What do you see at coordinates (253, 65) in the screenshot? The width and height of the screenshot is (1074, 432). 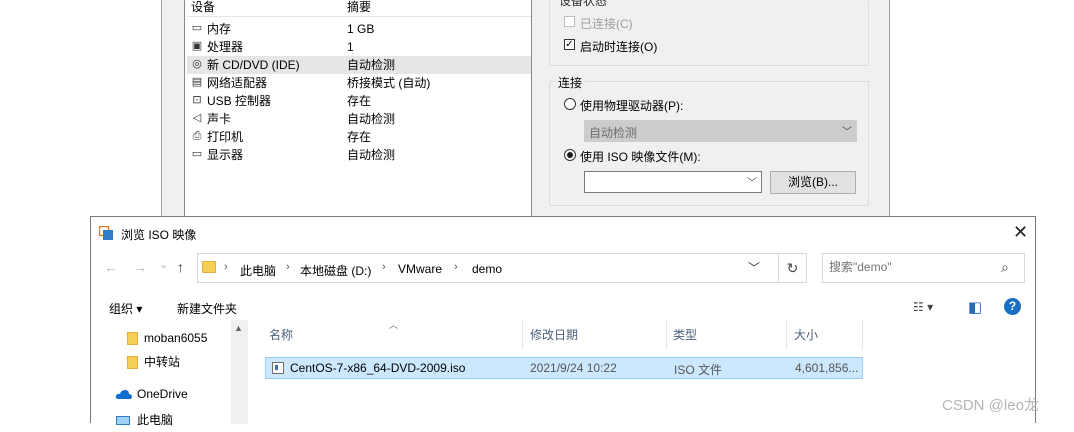 I see `device-name: 新 CD/DVD (IDE)` at bounding box center [253, 65].